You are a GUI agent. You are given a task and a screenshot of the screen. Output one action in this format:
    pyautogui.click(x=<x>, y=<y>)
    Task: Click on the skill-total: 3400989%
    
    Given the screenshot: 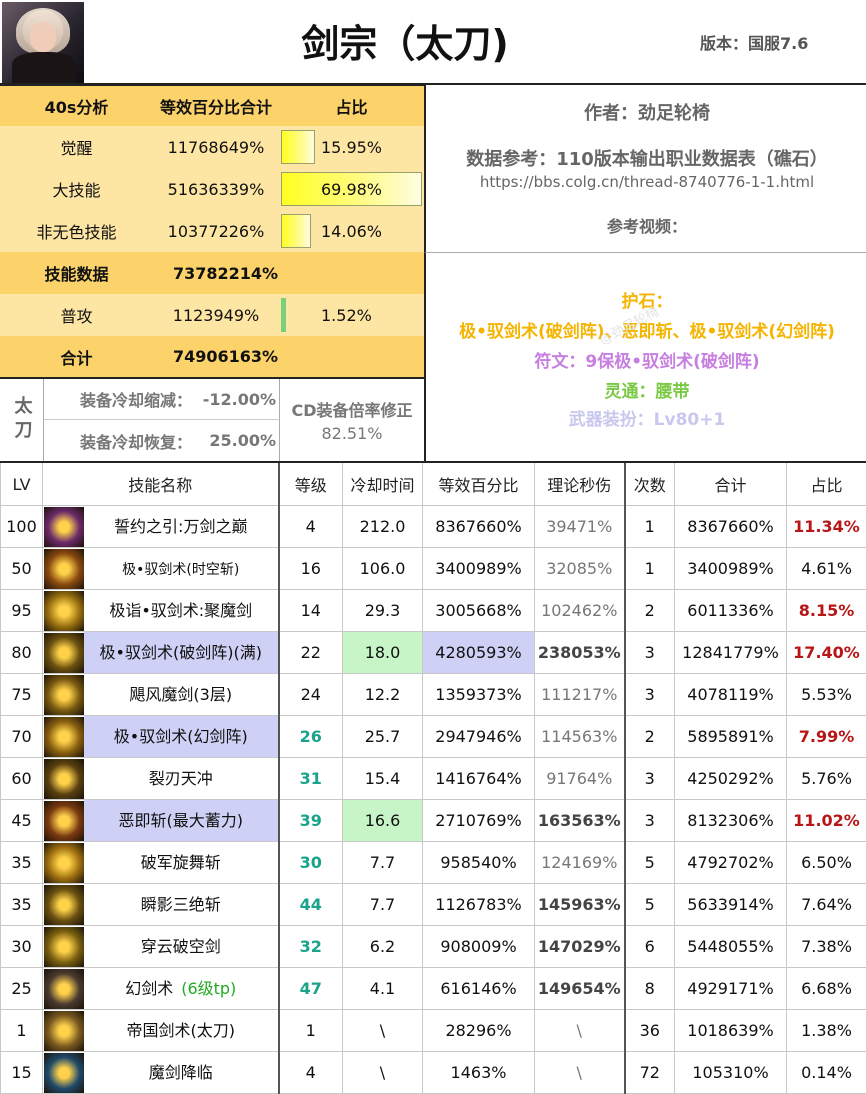 What is the action you would take?
    pyautogui.click(x=731, y=569)
    